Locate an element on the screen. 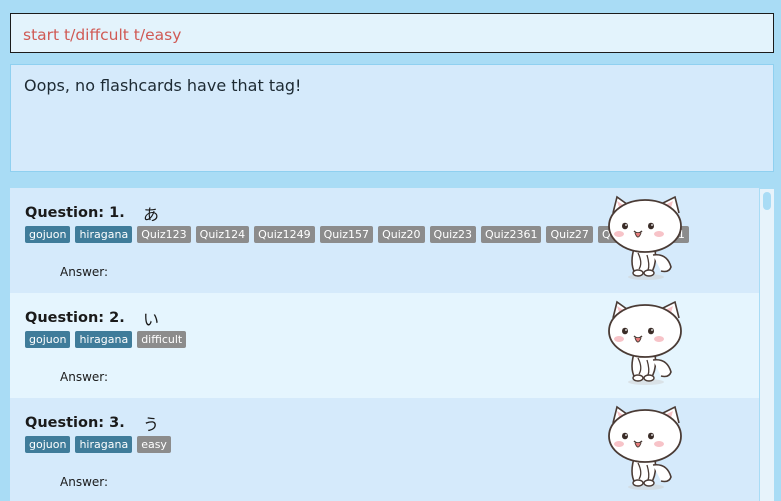 The height and width of the screenshot is (501, 781). tag-list: gojuon hiragana difficult is located at coordinates (106, 339).